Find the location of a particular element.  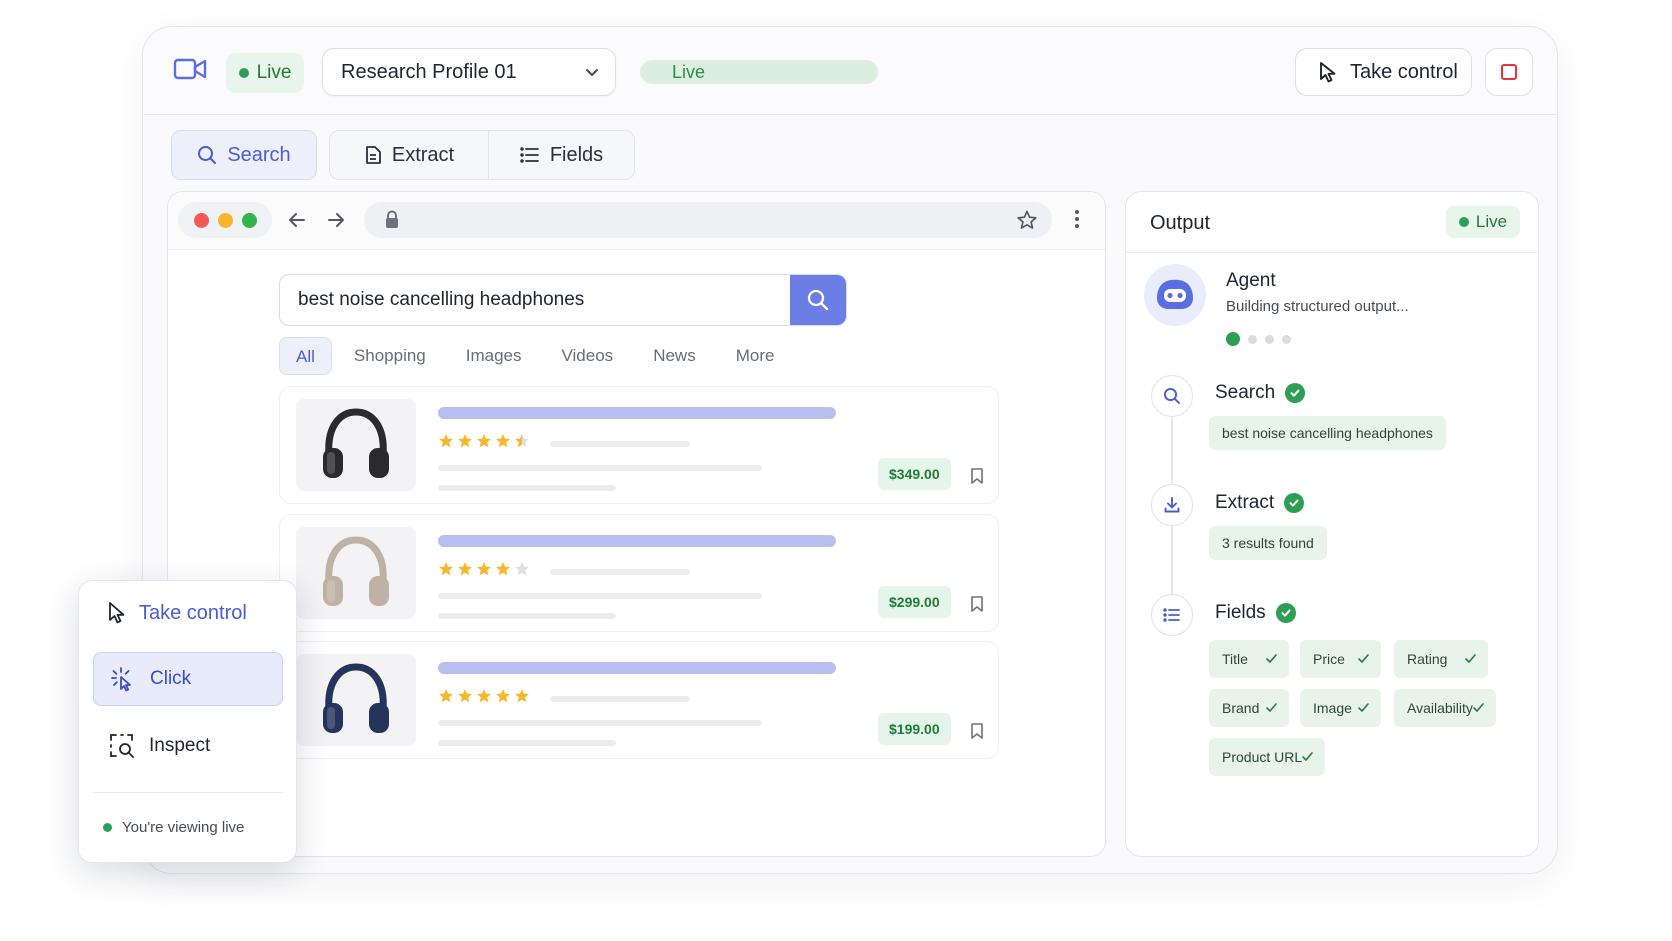

step-extract-title: Extract is located at coordinates (1260, 503).